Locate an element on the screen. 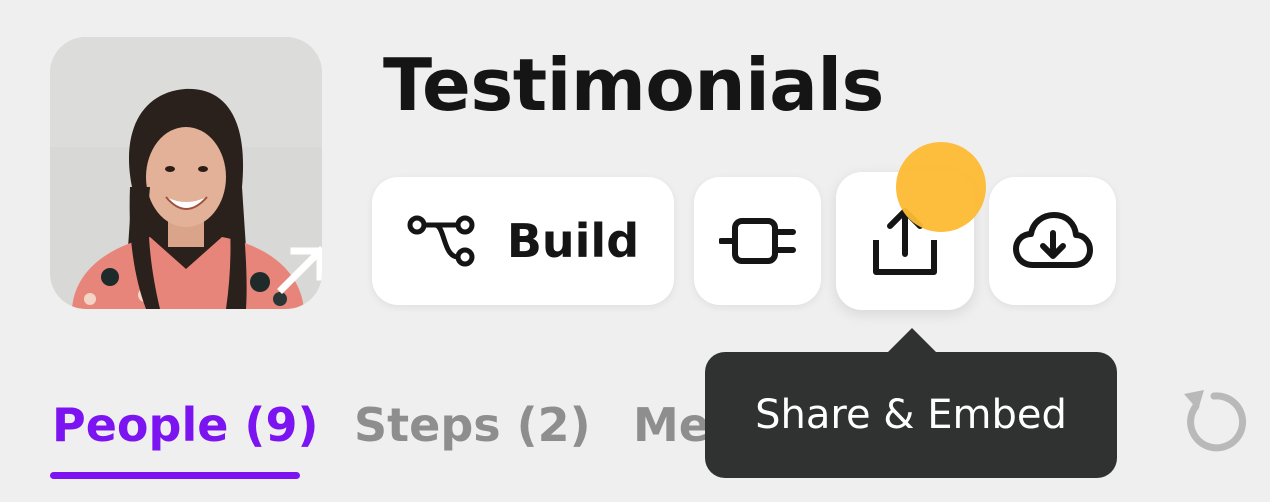  cloud-download-icon is located at coordinates (1052, 240).